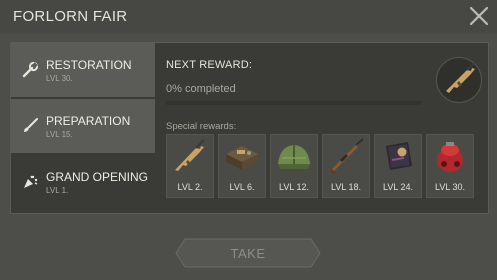 The width and height of the screenshot is (497, 280). I want to click on tab-level: LVL 15., so click(59, 134).